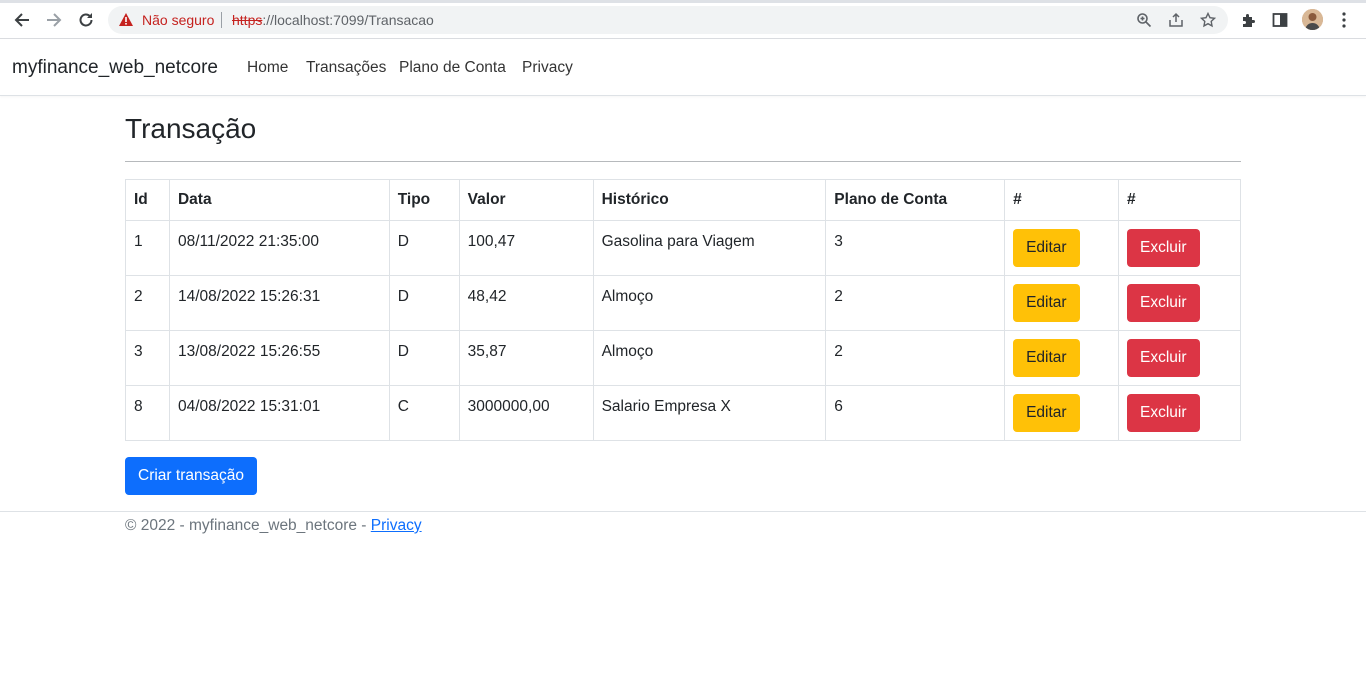  I want to click on cell-id: 8, so click(147, 413).